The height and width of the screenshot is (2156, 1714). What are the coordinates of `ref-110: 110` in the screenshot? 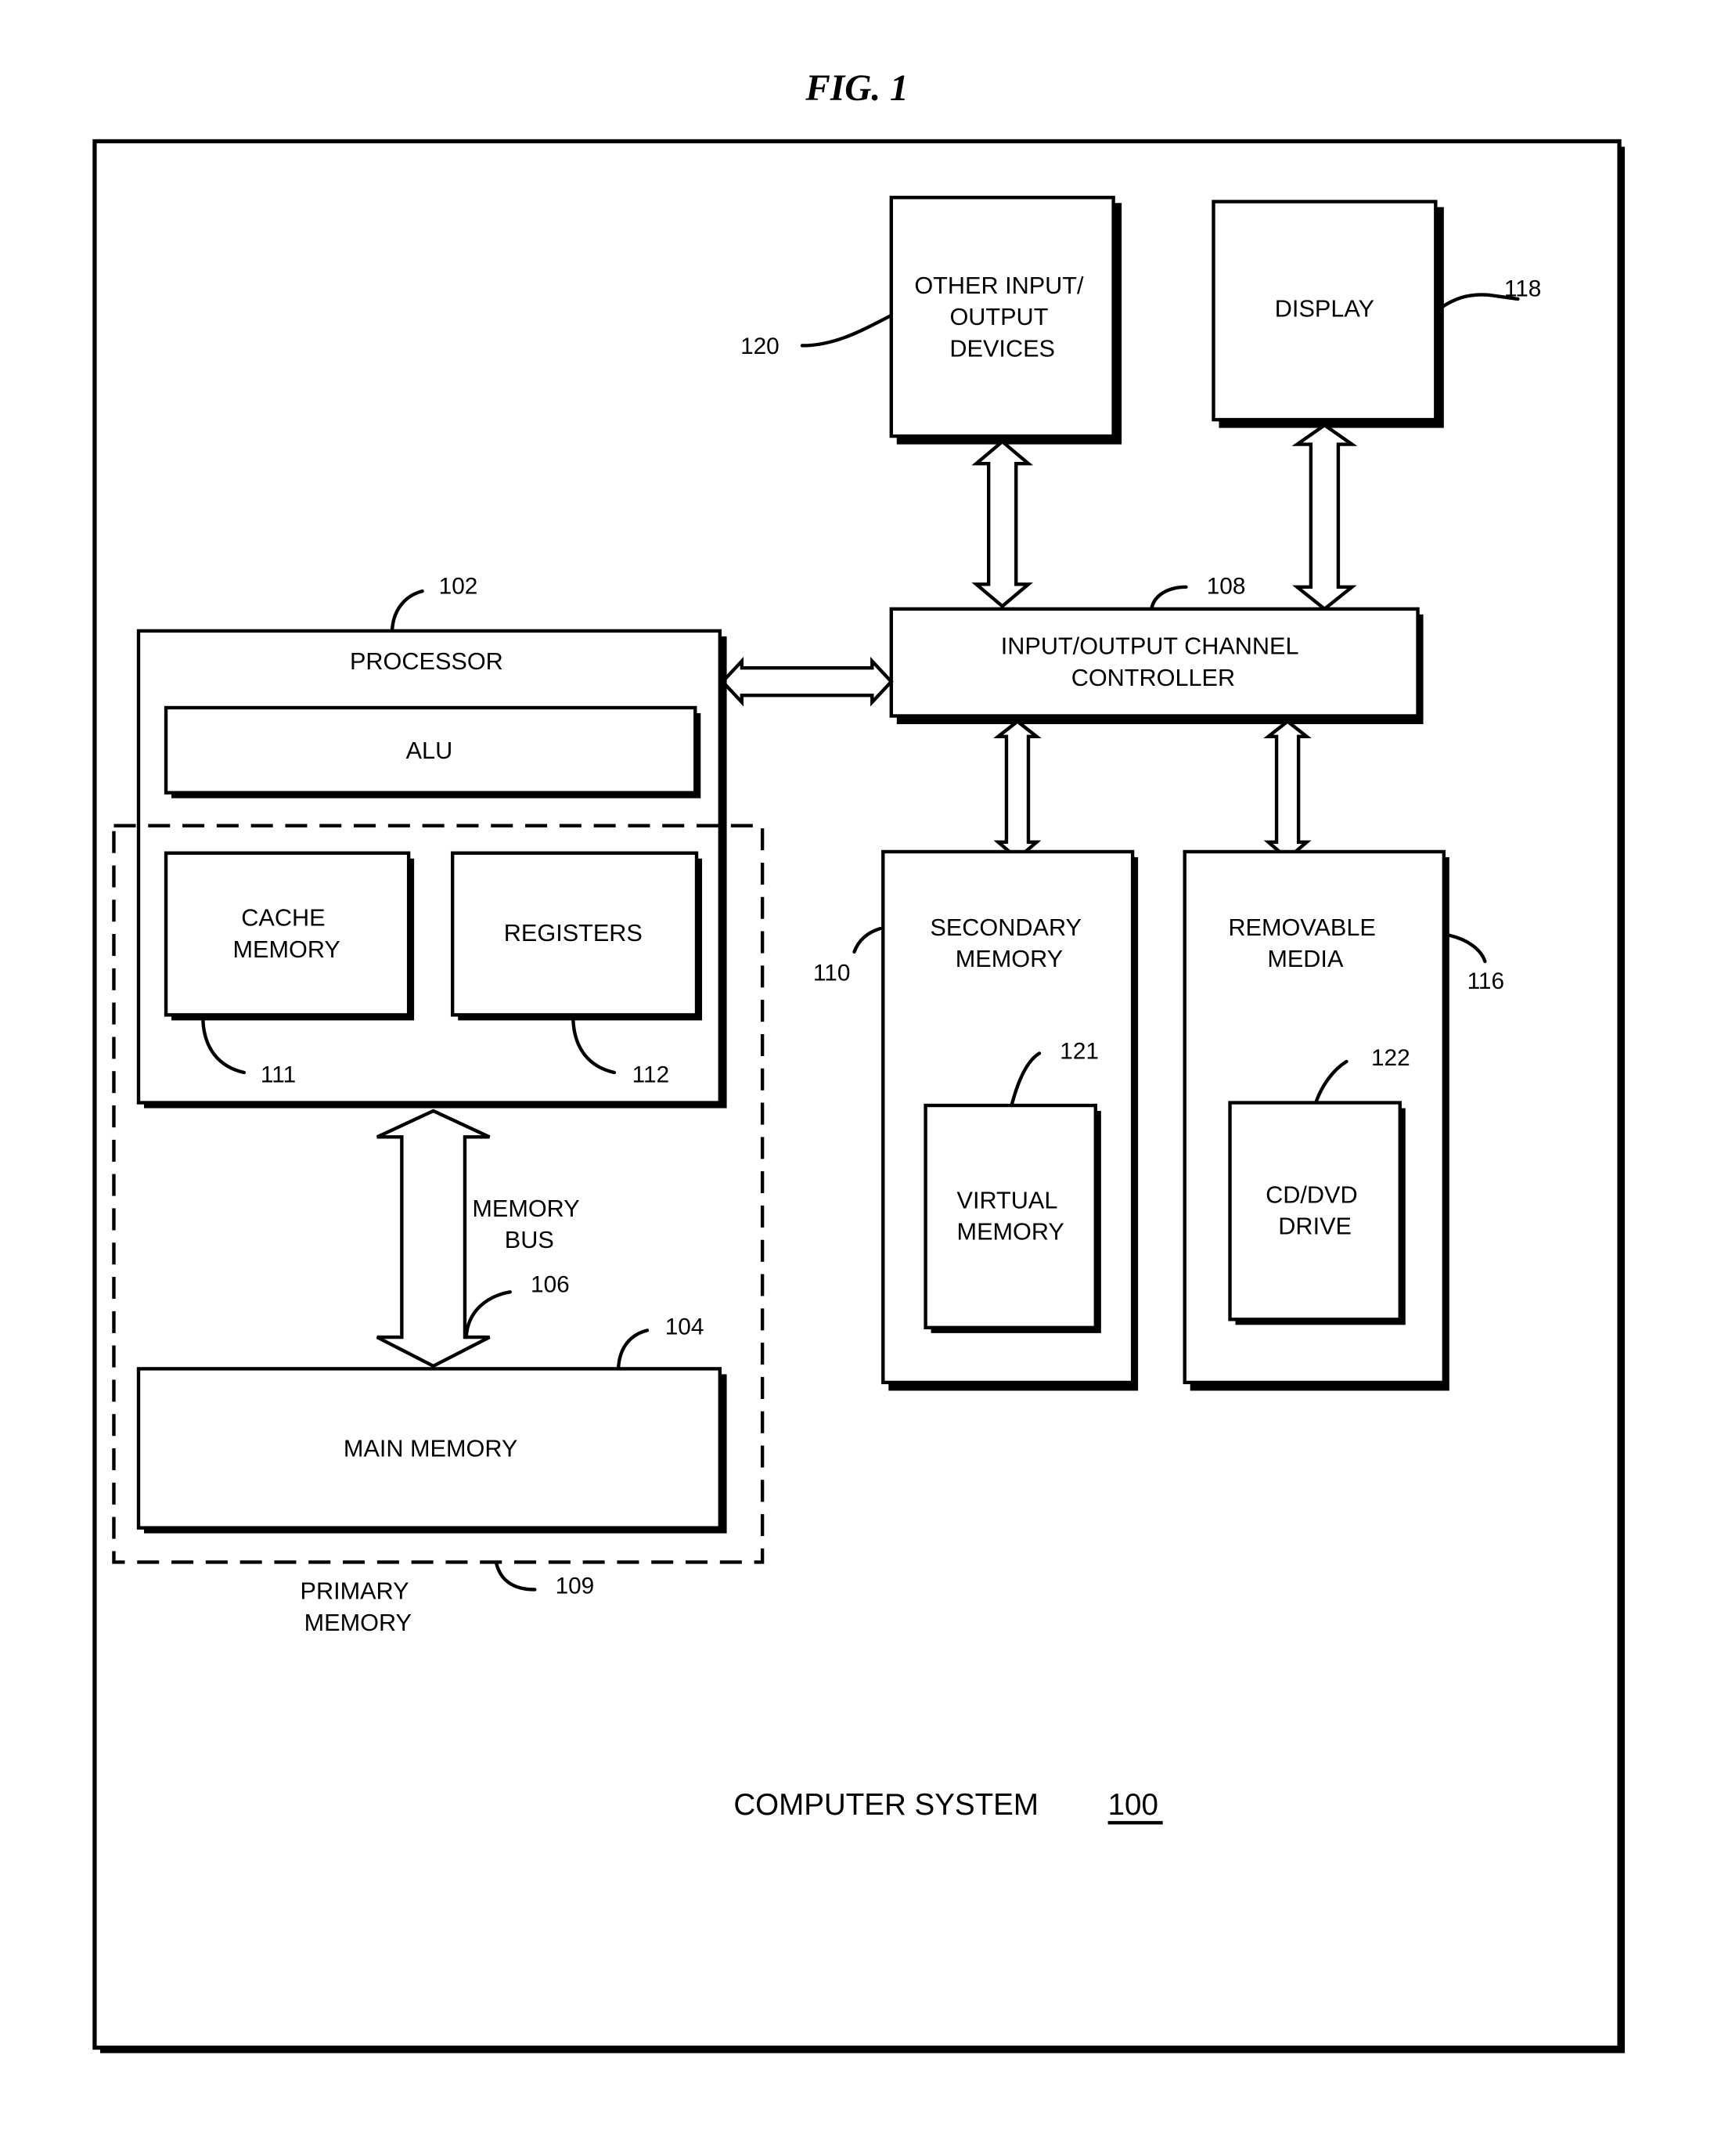 It's located at (831, 973).